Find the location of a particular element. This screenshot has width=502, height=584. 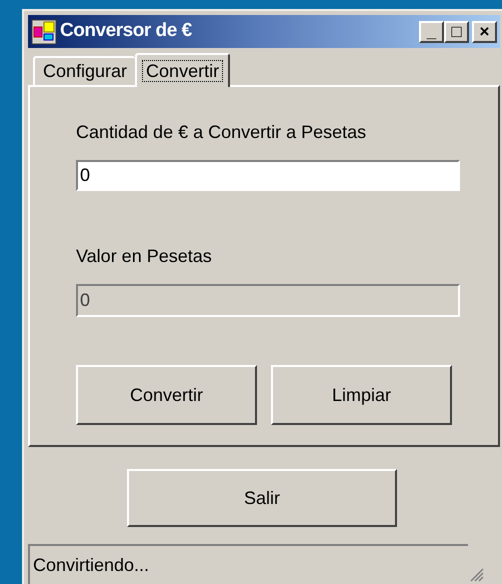

field-label: Cantidad de € a Convertir a Pesetas is located at coordinates (222, 132).